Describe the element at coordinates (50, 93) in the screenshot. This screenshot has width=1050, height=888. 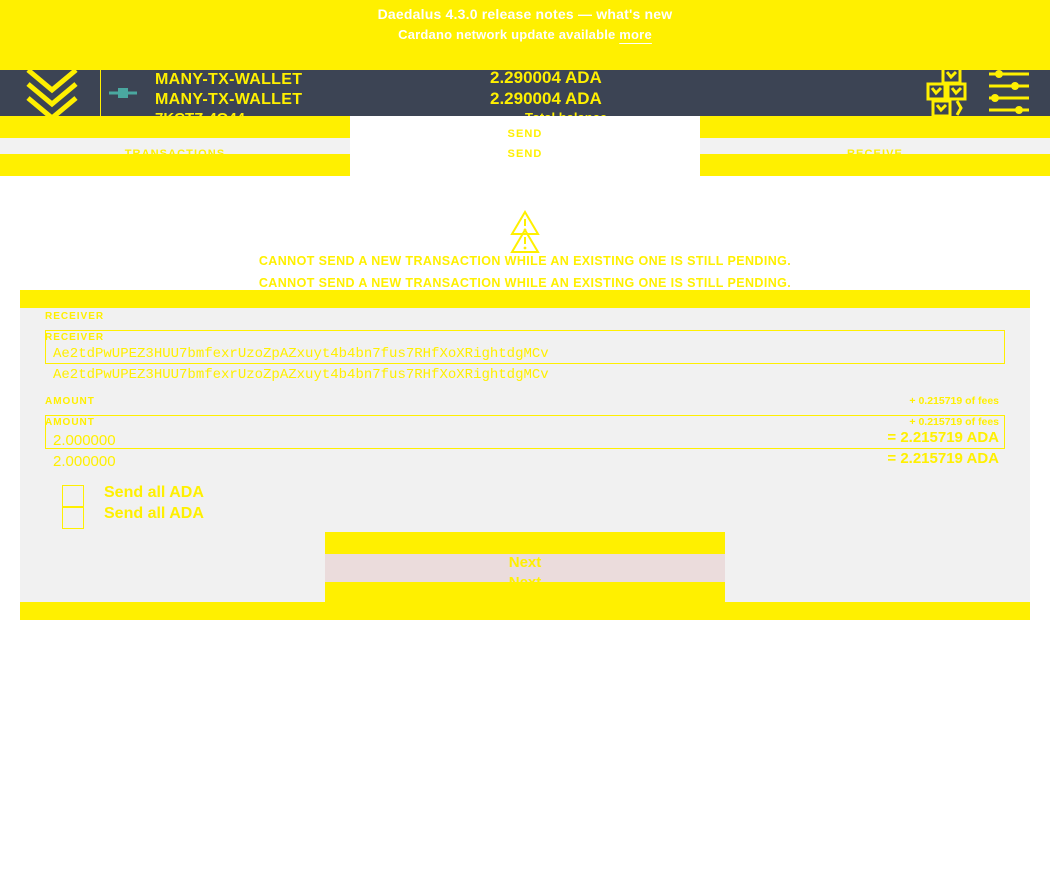
I see `daedalus-logo-icon` at that location.